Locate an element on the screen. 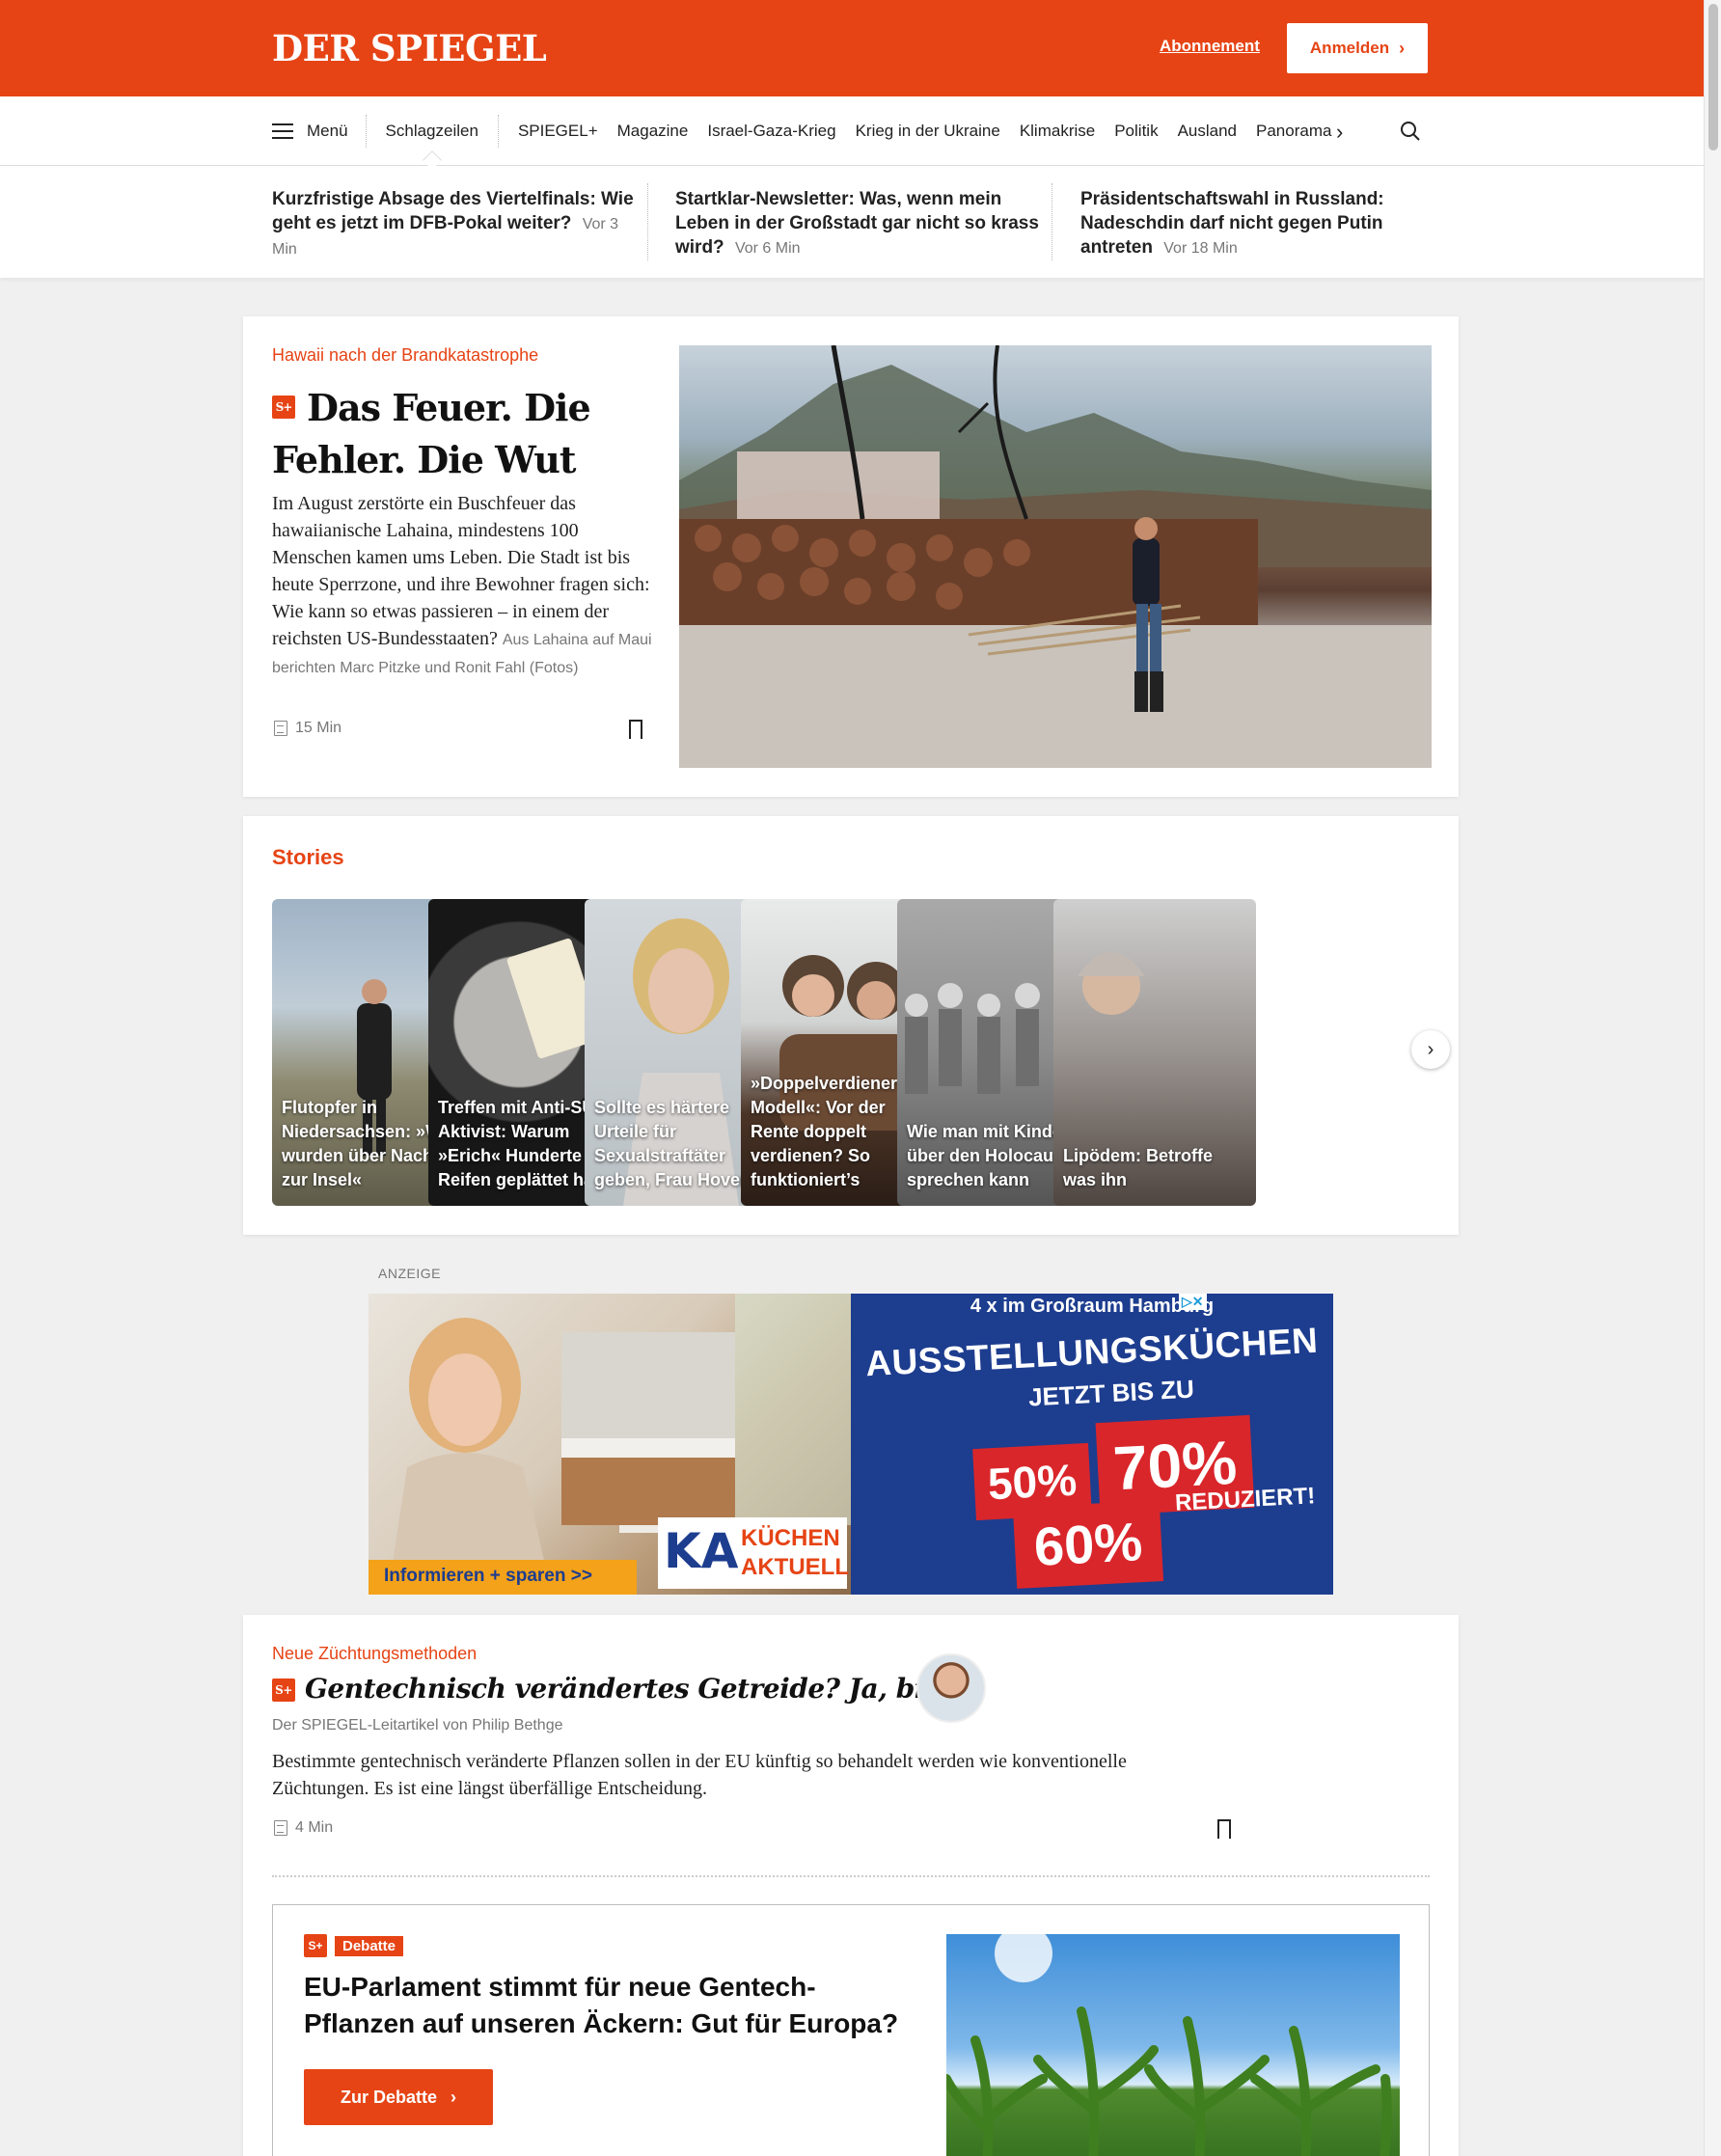  nav-item-panorama: Panorama is located at coordinates (1293, 131).